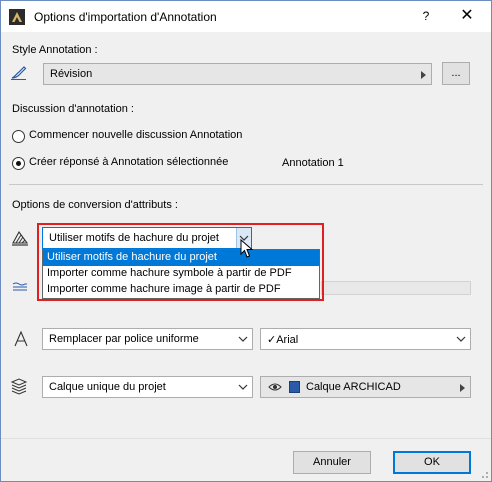  What do you see at coordinates (484, 474) in the screenshot?
I see `resize-grip-icon` at bounding box center [484, 474].